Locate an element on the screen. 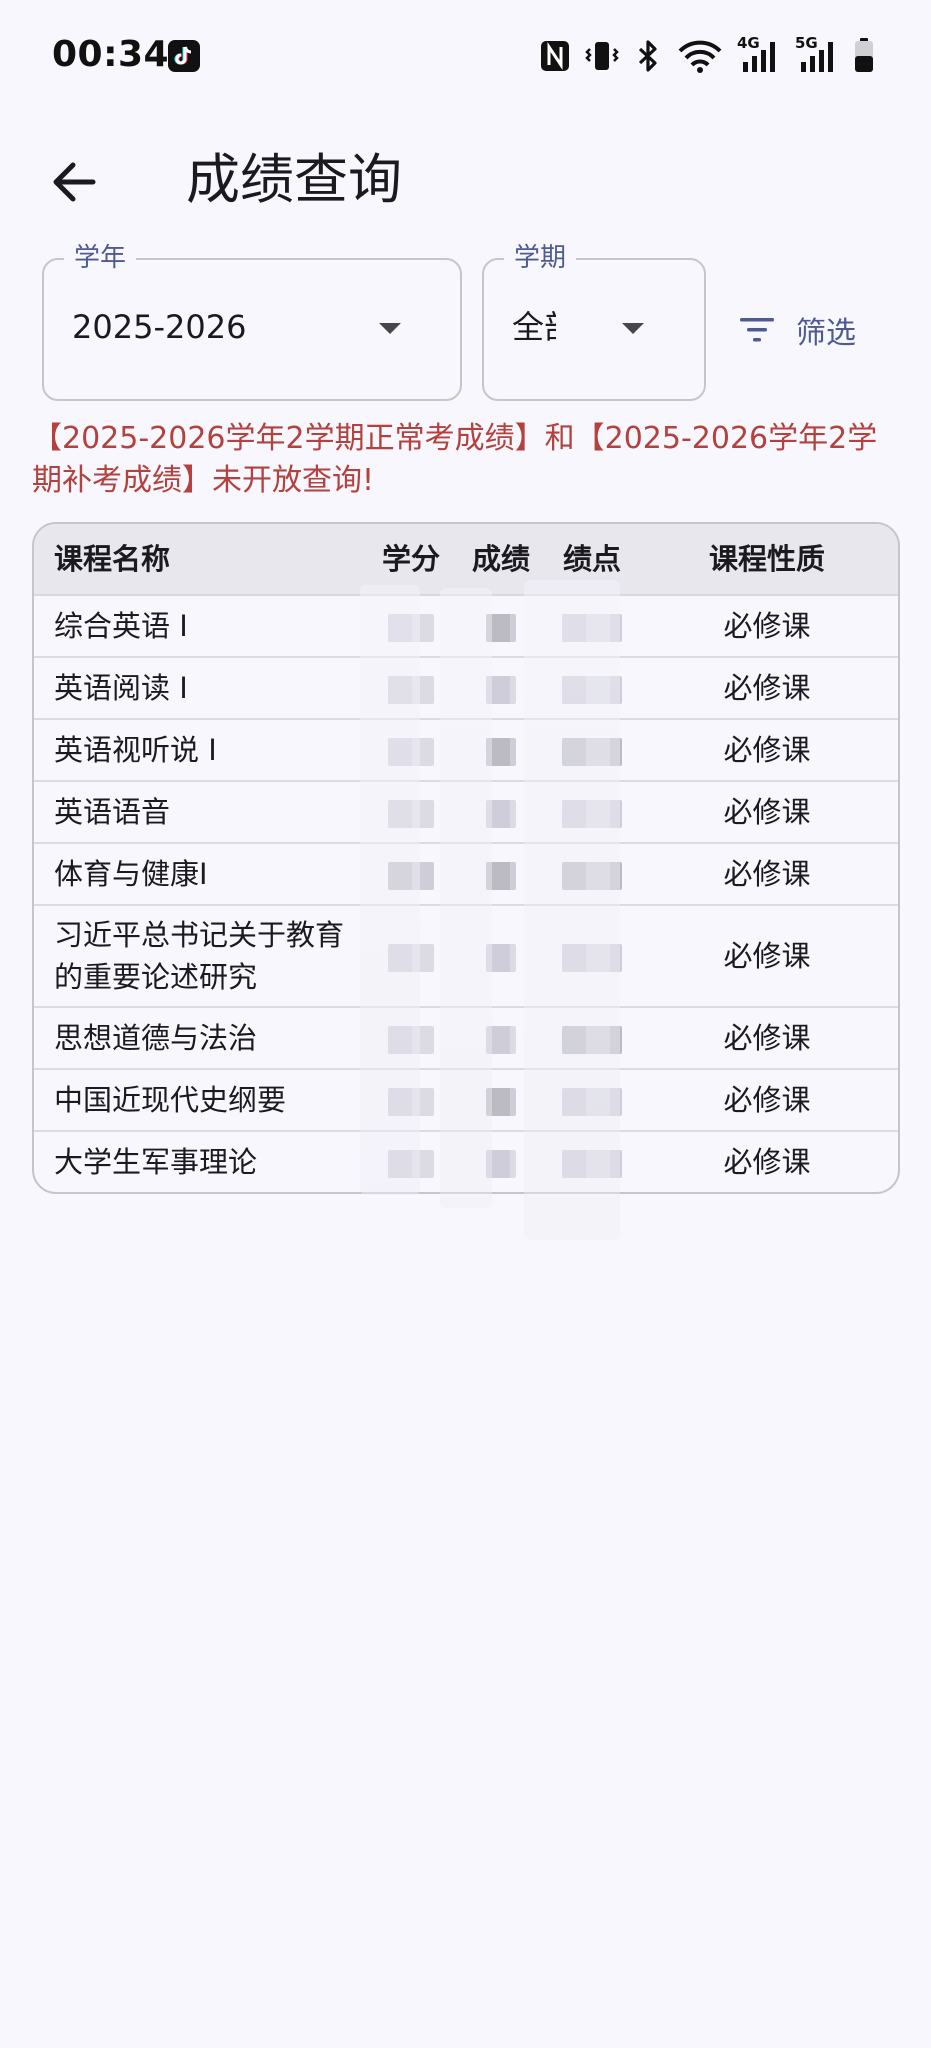 The image size is (931, 2048). header-course-name: 课程名称 is located at coordinates (112, 559).